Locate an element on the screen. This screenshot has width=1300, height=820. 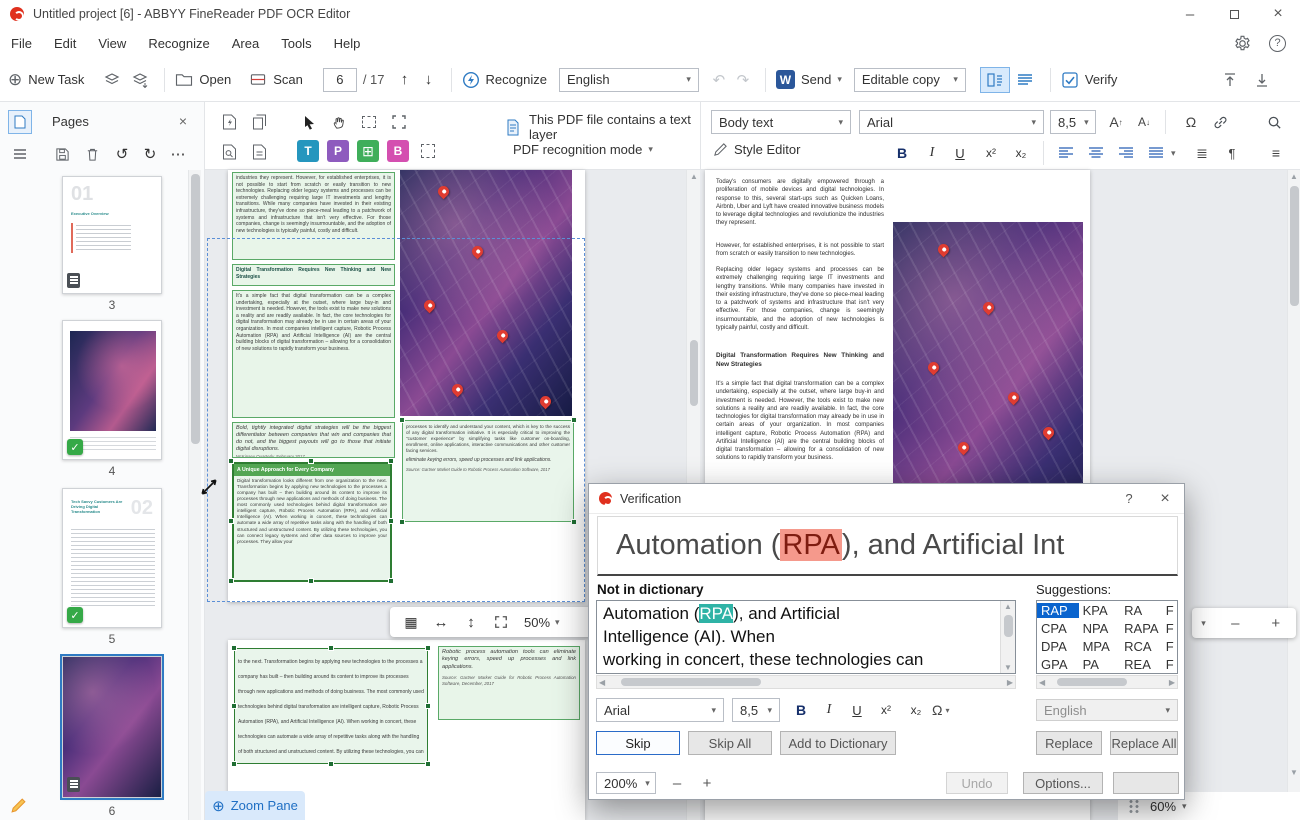
layers-icon is located at coordinates (112, 80).